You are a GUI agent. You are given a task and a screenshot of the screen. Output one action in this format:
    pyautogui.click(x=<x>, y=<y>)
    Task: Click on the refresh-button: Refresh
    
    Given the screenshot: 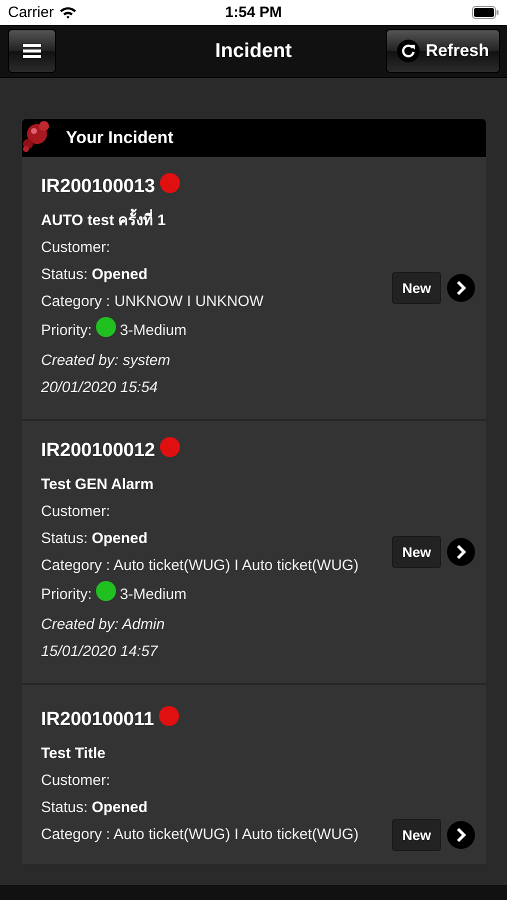 What is the action you would take?
    pyautogui.click(x=443, y=51)
    